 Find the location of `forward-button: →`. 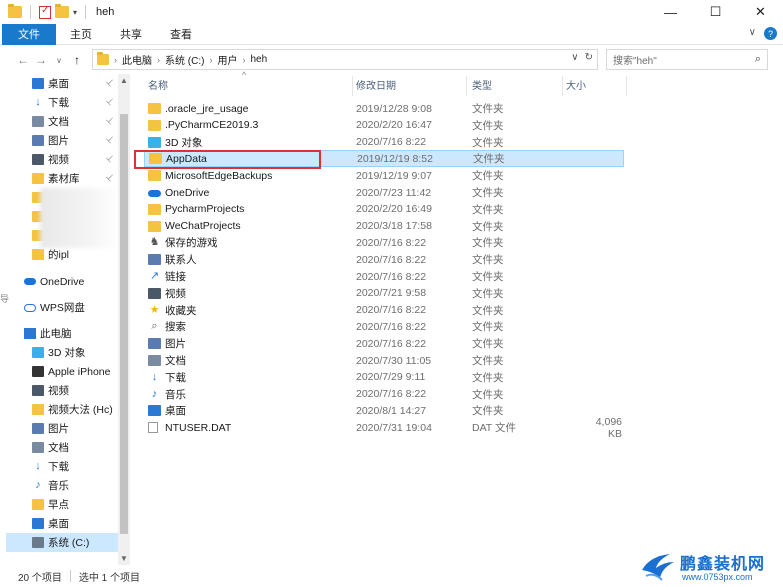

forward-button: → is located at coordinates (41, 60).